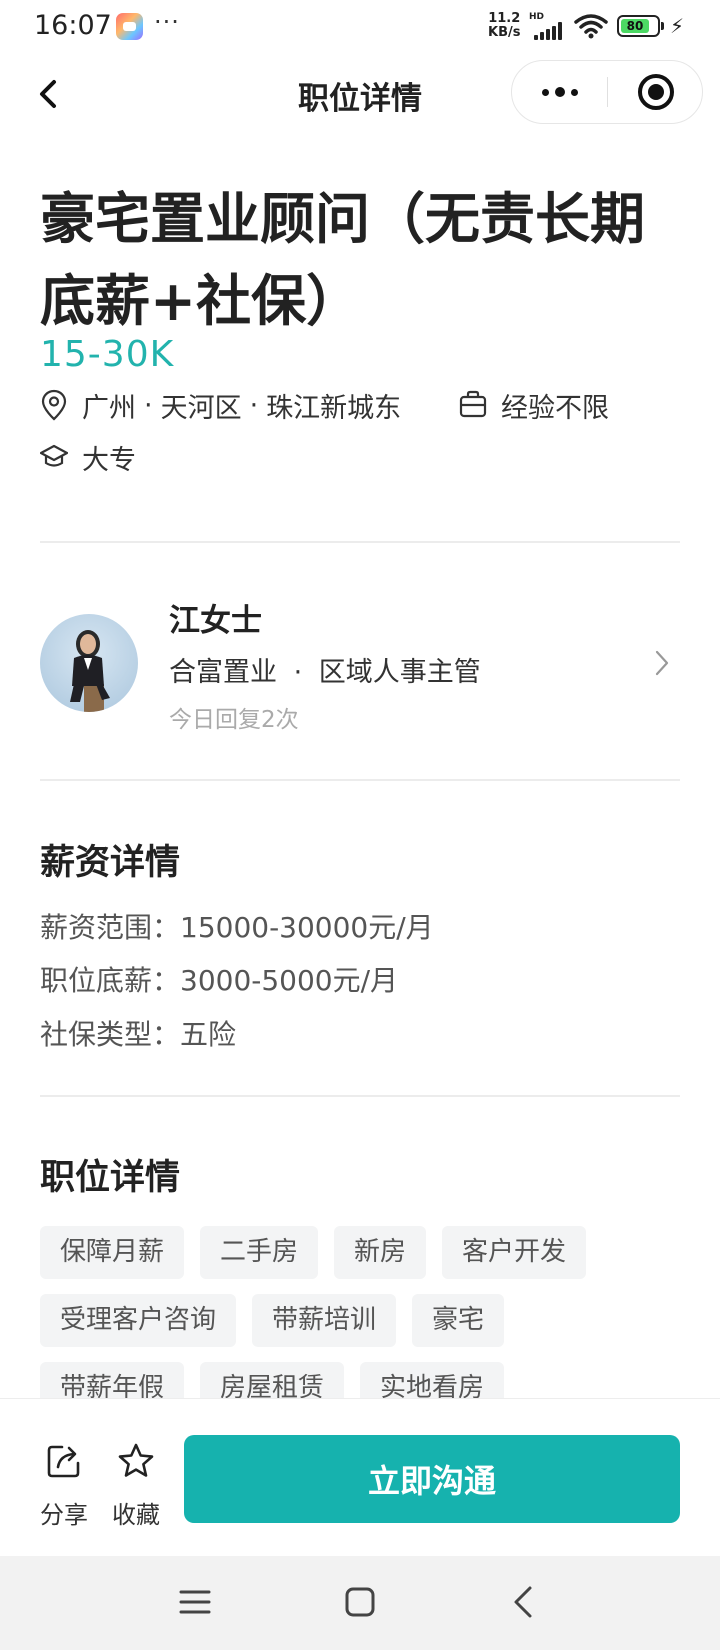 The image size is (720, 1650). What do you see at coordinates (432, 1479) in the screenshot?
I see `chat-now-button: 立即沟通` at bounding box center [432, 1479].